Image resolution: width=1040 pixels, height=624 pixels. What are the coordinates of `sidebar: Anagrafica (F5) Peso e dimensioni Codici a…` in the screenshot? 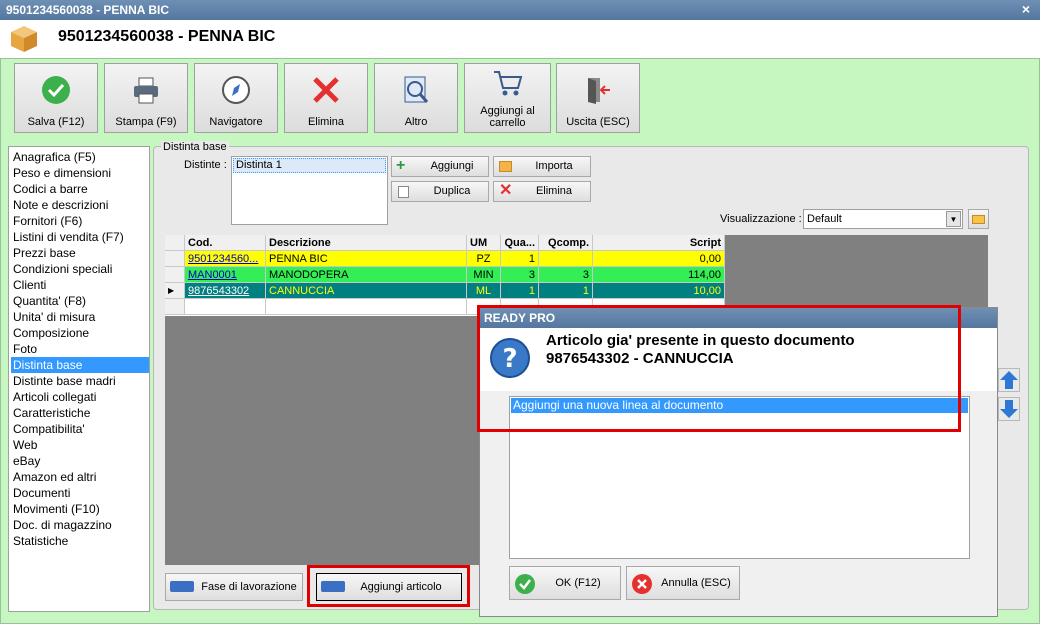 It's located at (79, 379).